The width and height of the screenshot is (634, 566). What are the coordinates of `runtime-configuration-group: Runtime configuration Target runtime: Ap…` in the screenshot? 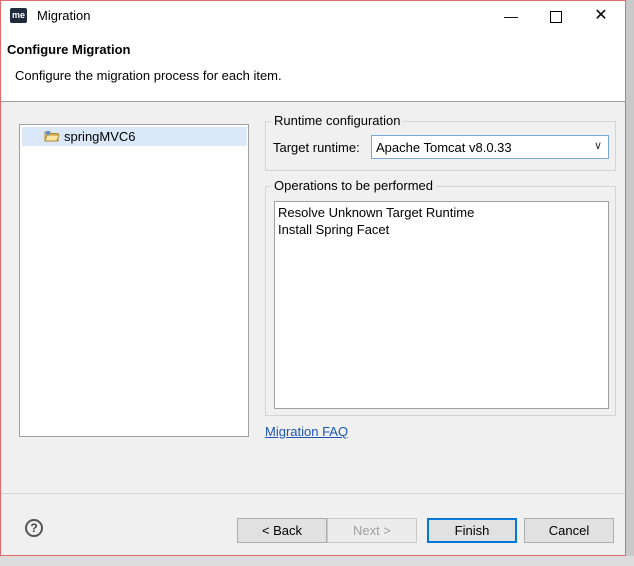 It's located at (440, 142).